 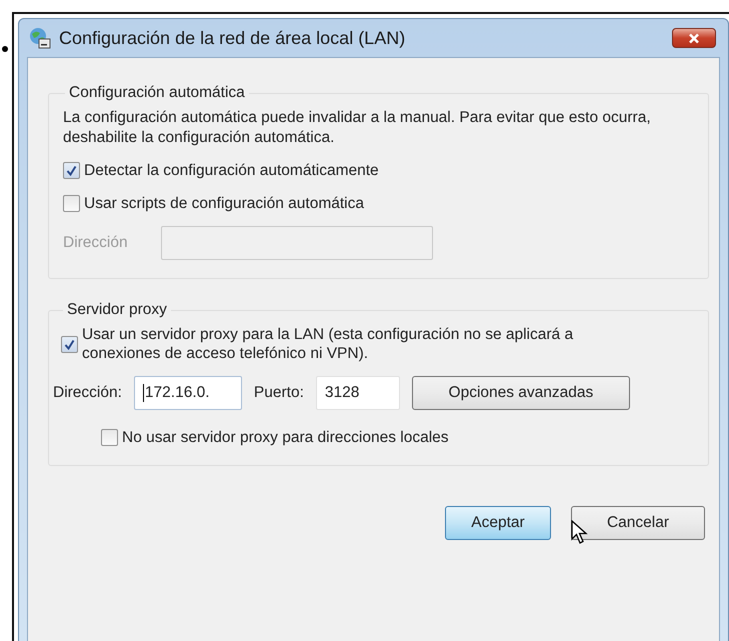 I want to click on checkbox-label: Usar scripts de configuración automática, so click(x=224, y=204).